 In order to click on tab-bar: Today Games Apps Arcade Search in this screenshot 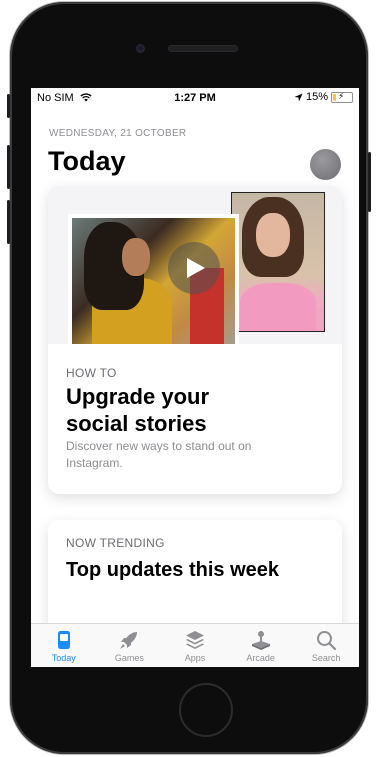, I will do `click(195, 645)`.